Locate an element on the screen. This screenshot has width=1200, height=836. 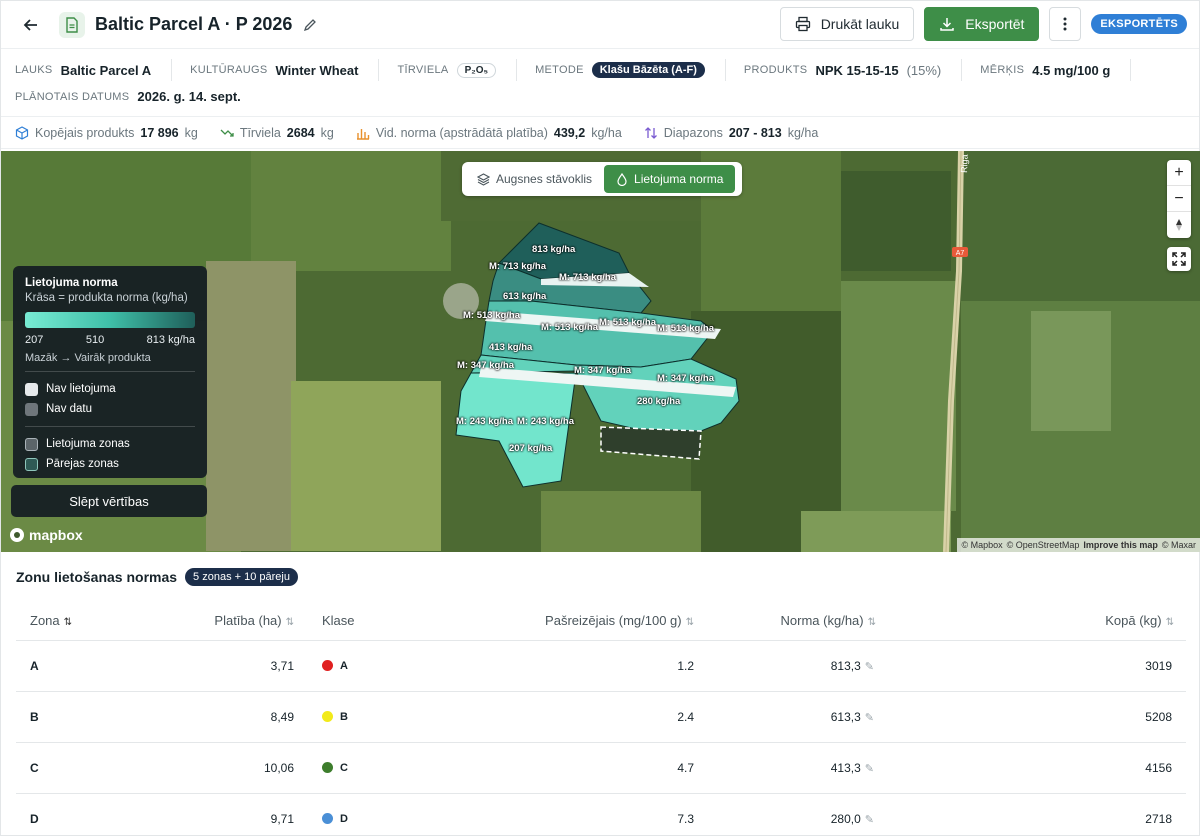
col-area: Platība (ha) ⇅ is located at coordinates (231, 621).